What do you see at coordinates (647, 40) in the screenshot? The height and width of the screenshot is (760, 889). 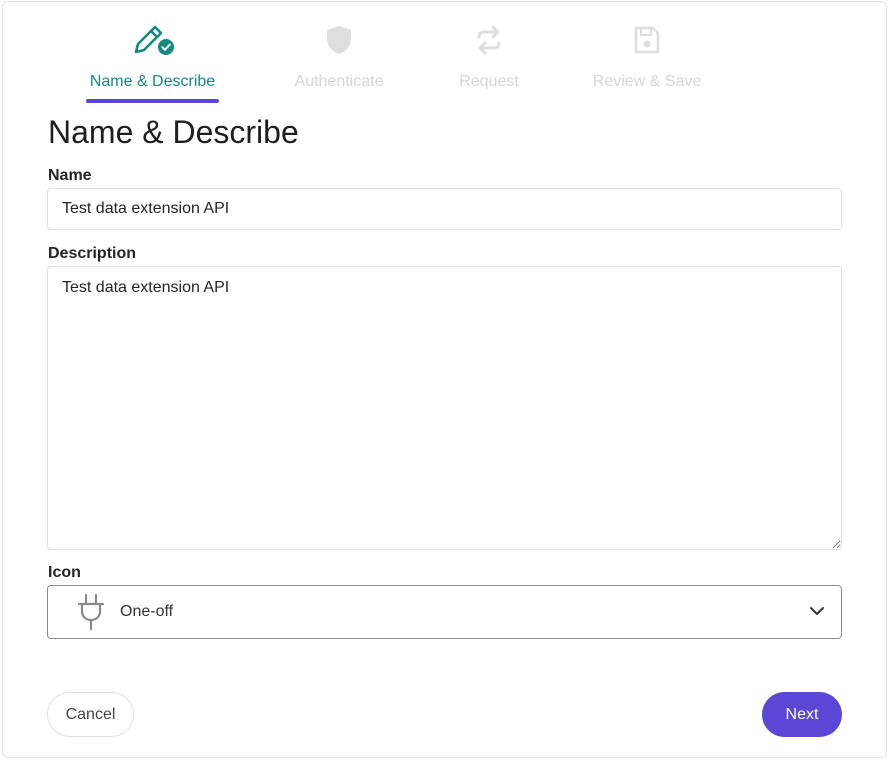 I see `floppy-disk-icon` at bounding box center [647, 40].